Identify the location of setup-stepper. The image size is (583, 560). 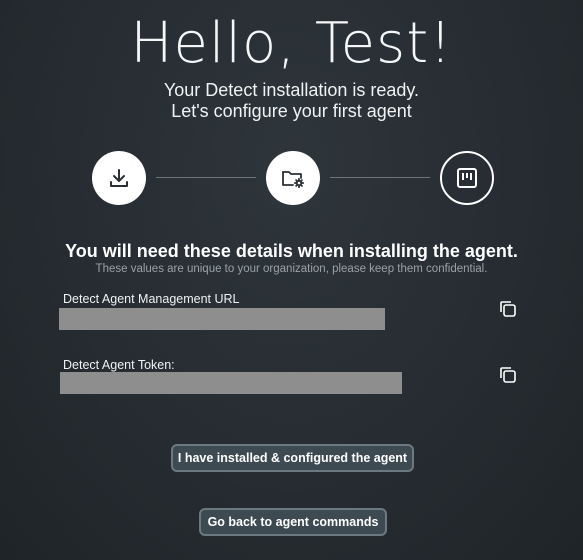
(293, 178).